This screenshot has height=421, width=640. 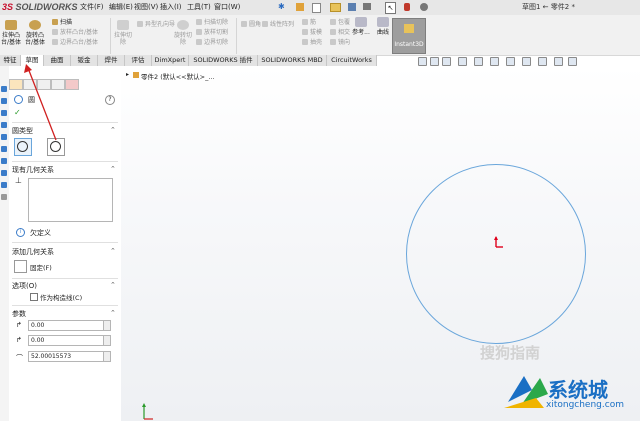 What do you see at coordinates (494, 61) in the screenshot?
I see `display-style-icon` at bounding box center [494, 61].